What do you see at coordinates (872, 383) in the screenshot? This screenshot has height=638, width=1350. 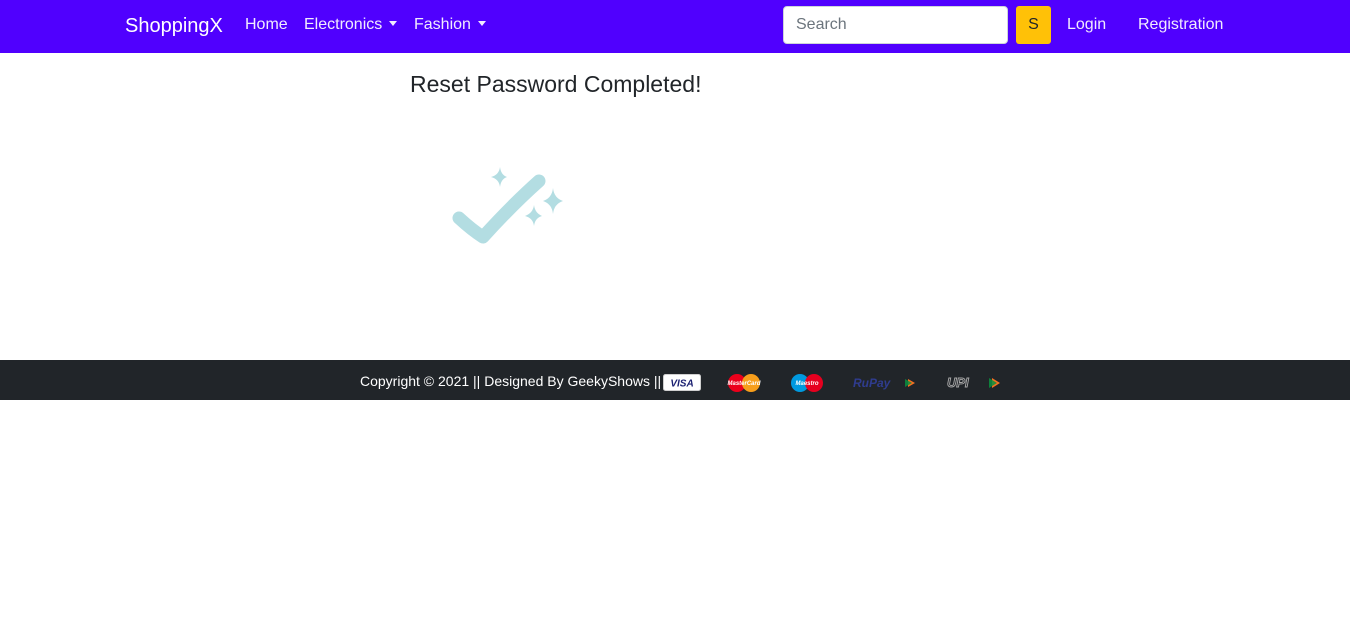 I see `svg-text: RuPay` at bounding box center [872, 383].